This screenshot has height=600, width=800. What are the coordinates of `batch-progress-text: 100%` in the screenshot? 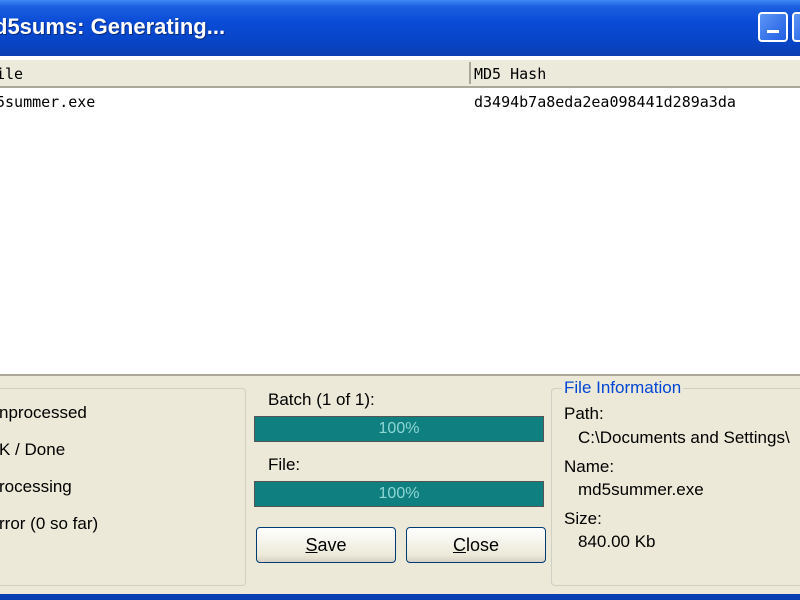 It's located at (399, 428).